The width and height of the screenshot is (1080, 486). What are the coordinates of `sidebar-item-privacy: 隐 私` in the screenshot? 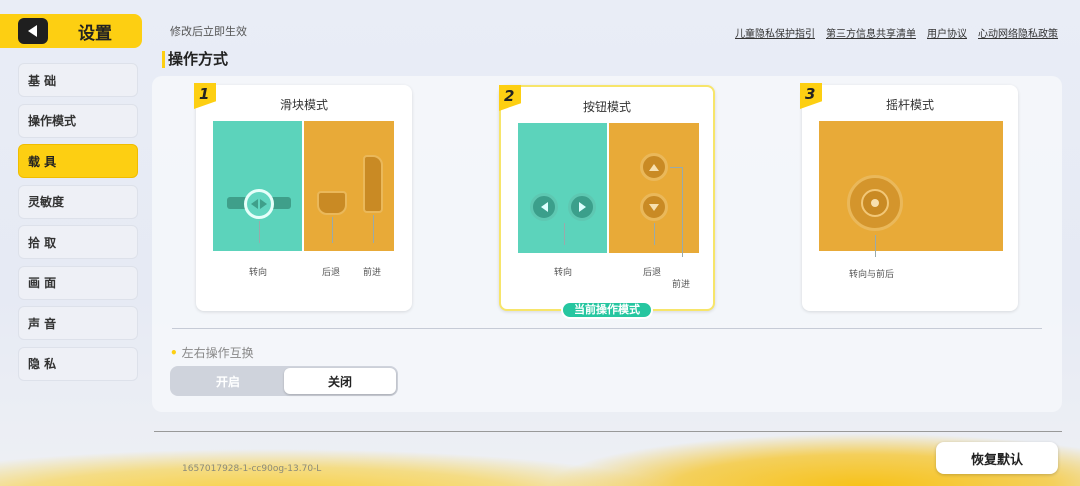 It's located at (78, 363).